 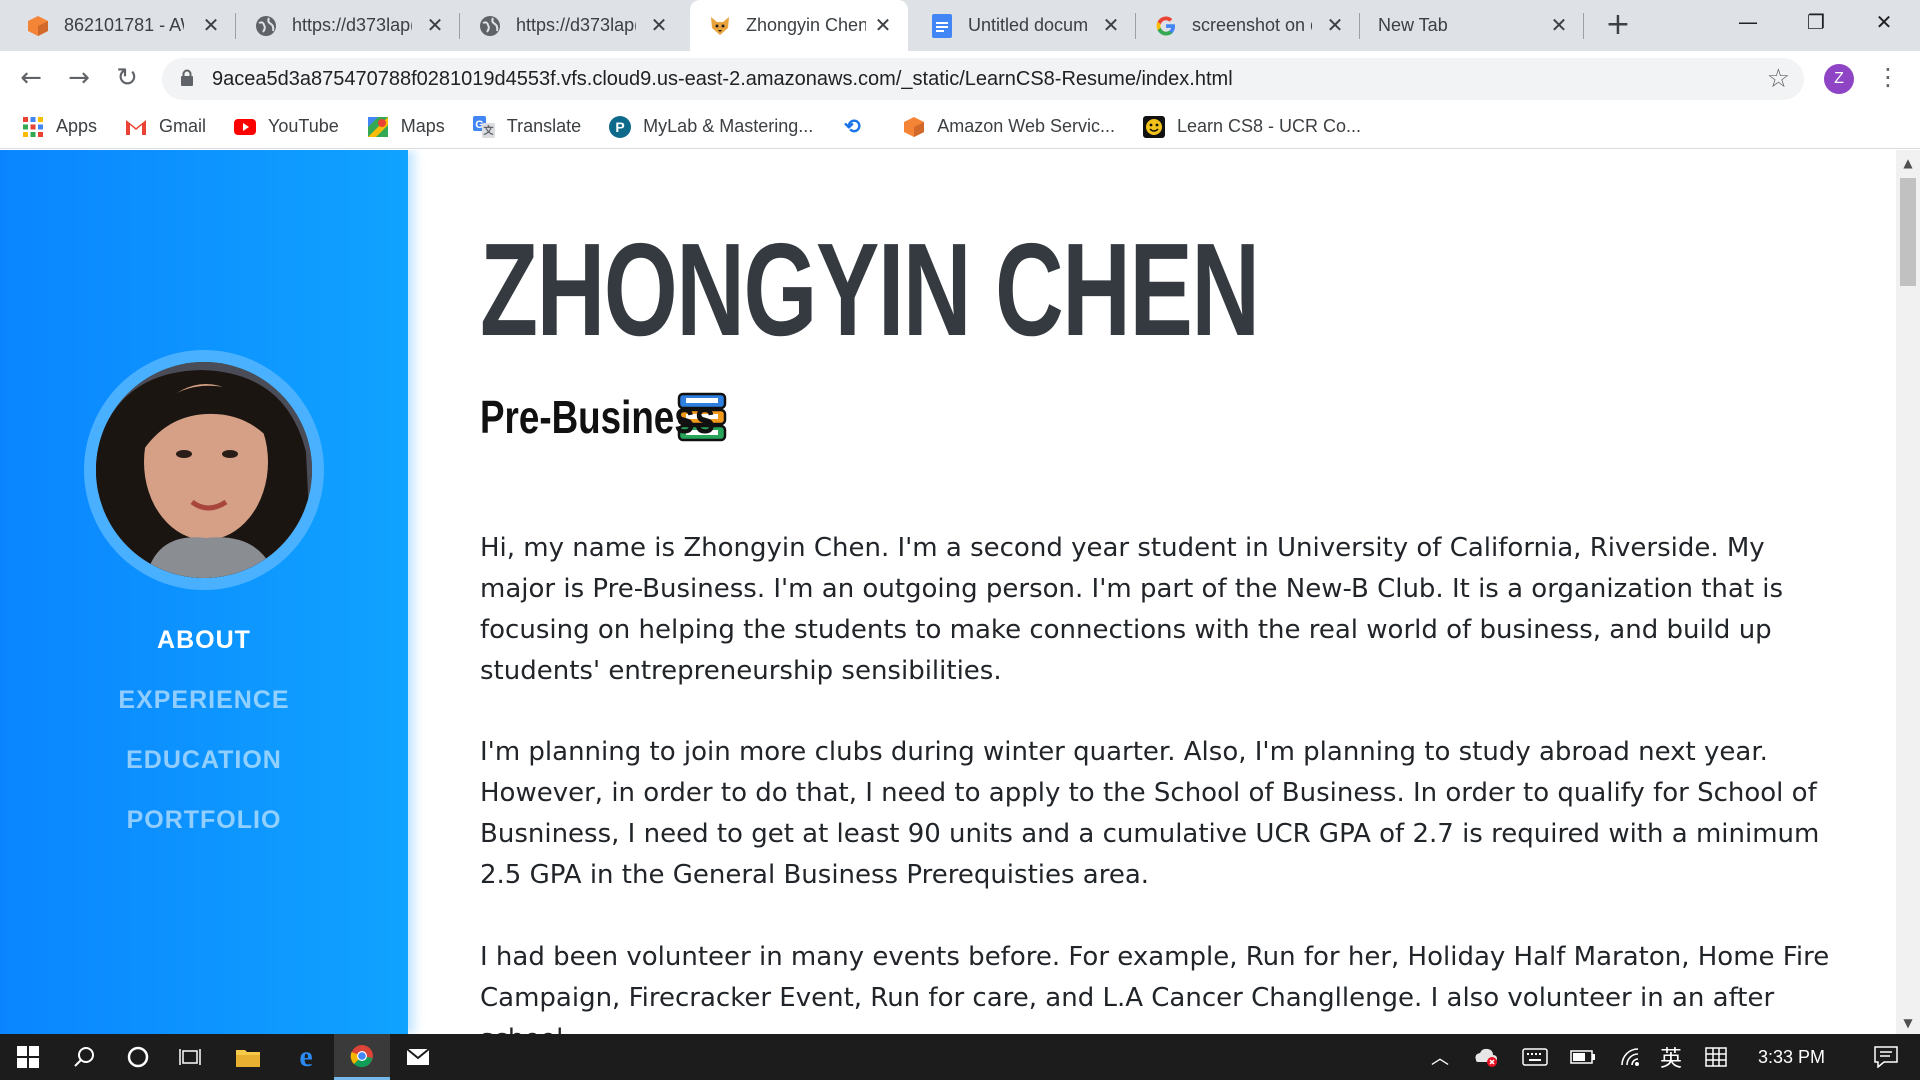 What do you see at coordinates (190, 1057) in the screenshot?
I see `task-view-icon` at bounding box center [190, 1057].